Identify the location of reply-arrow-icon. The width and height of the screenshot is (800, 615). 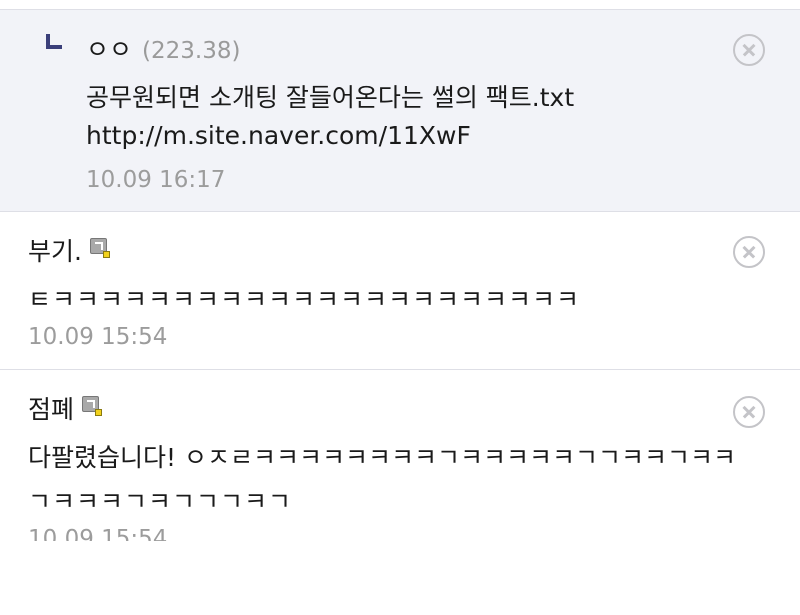
(54, 41).